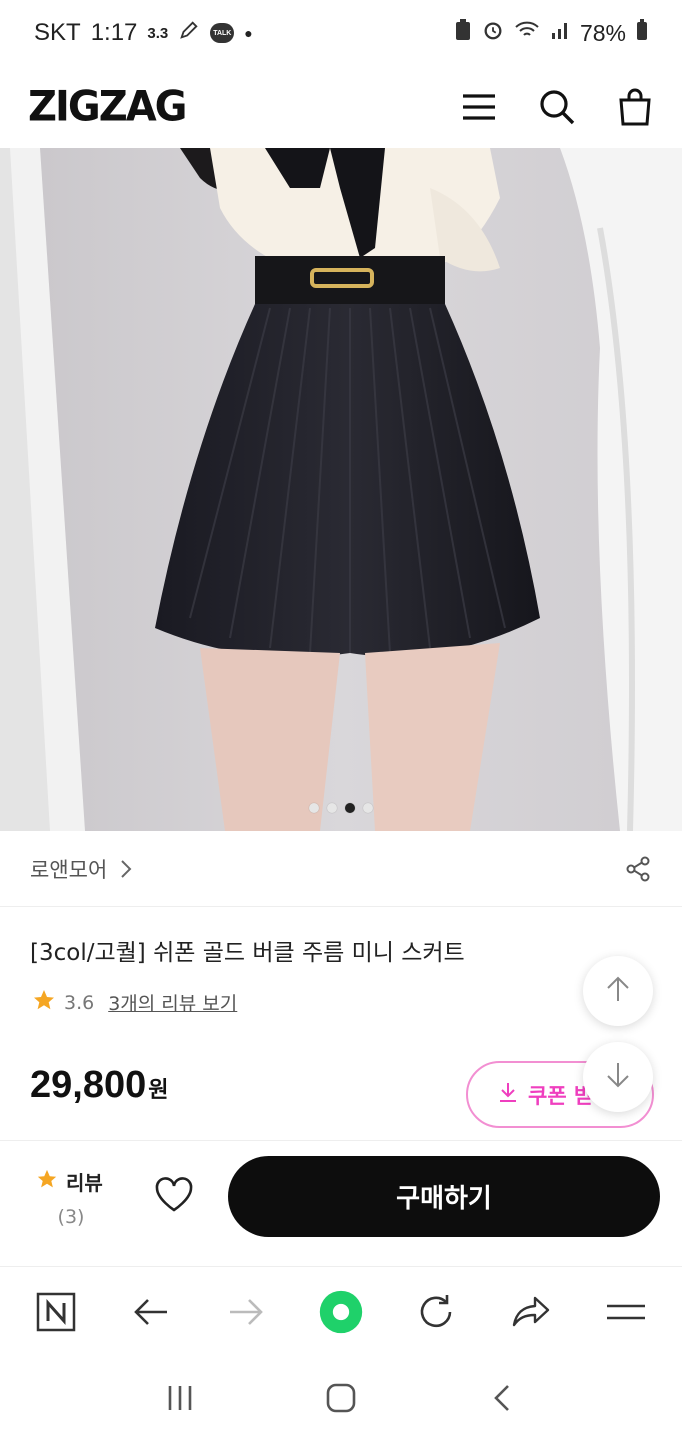 This screenshot has width=682, height=1440. What do you see at coordinates (479, 107) in the screenshot?
I see `menu-icon` at bounding box center [479, 107].